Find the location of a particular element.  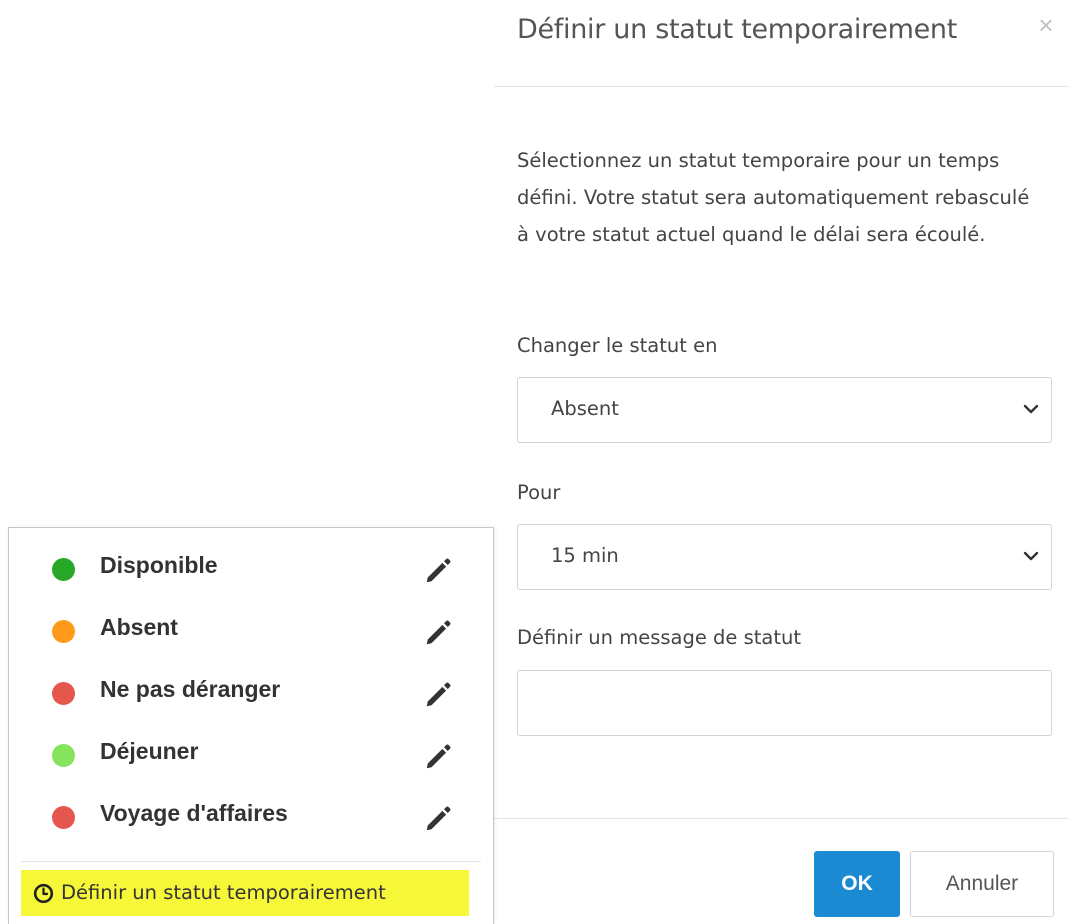

dialog-title: Définir un statut temporairement is located at coordinates (737, 29).